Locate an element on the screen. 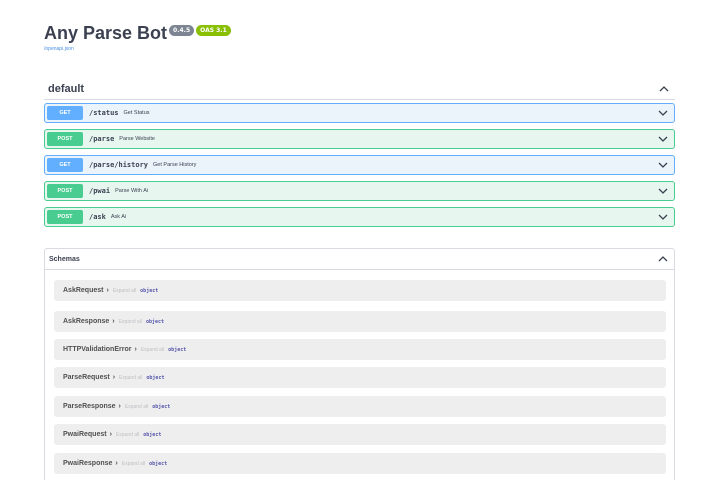  operation-path: /ask is located at coordinates (97, 217).